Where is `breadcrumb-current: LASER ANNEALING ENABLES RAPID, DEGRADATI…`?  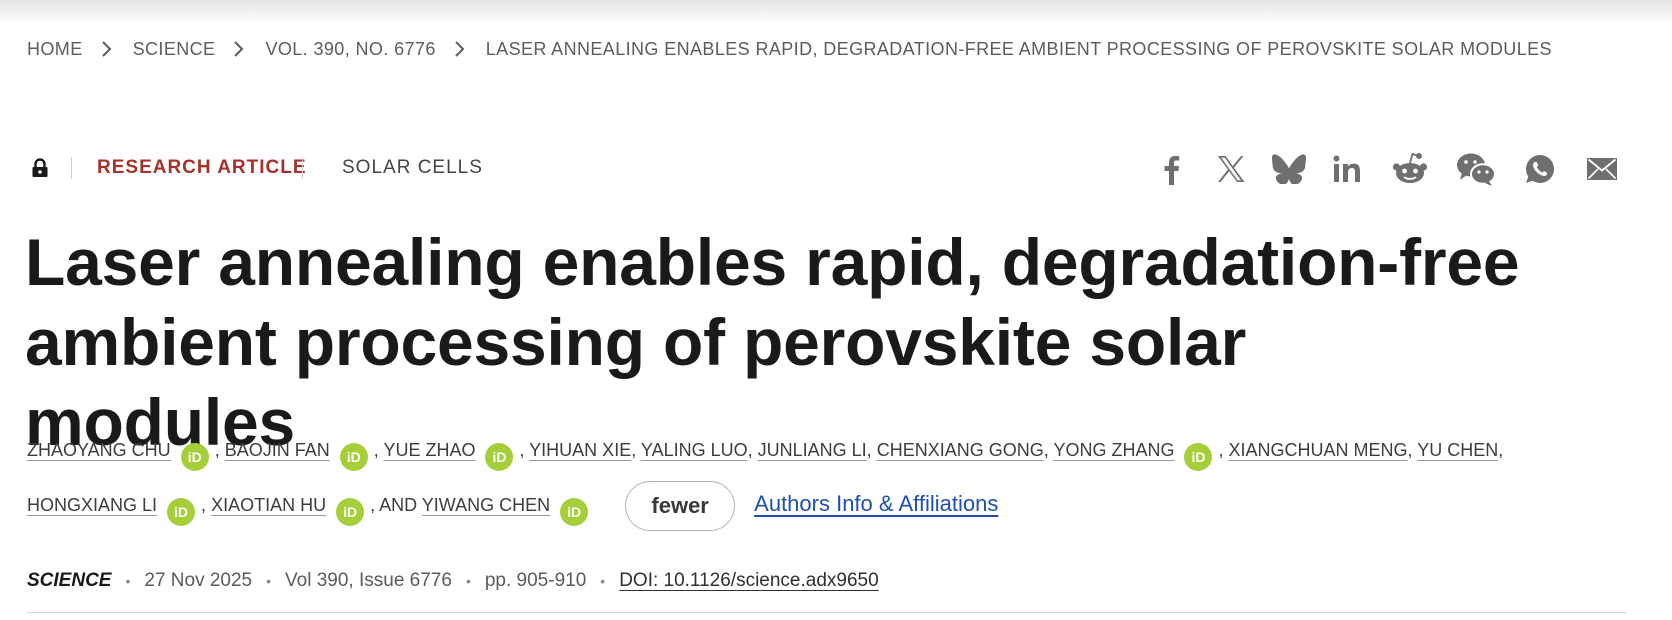
breadcrumb-current: LASER ANNEALING ENABLES RAPID, DEGRADATI… is located at coordinates (1018, 48).